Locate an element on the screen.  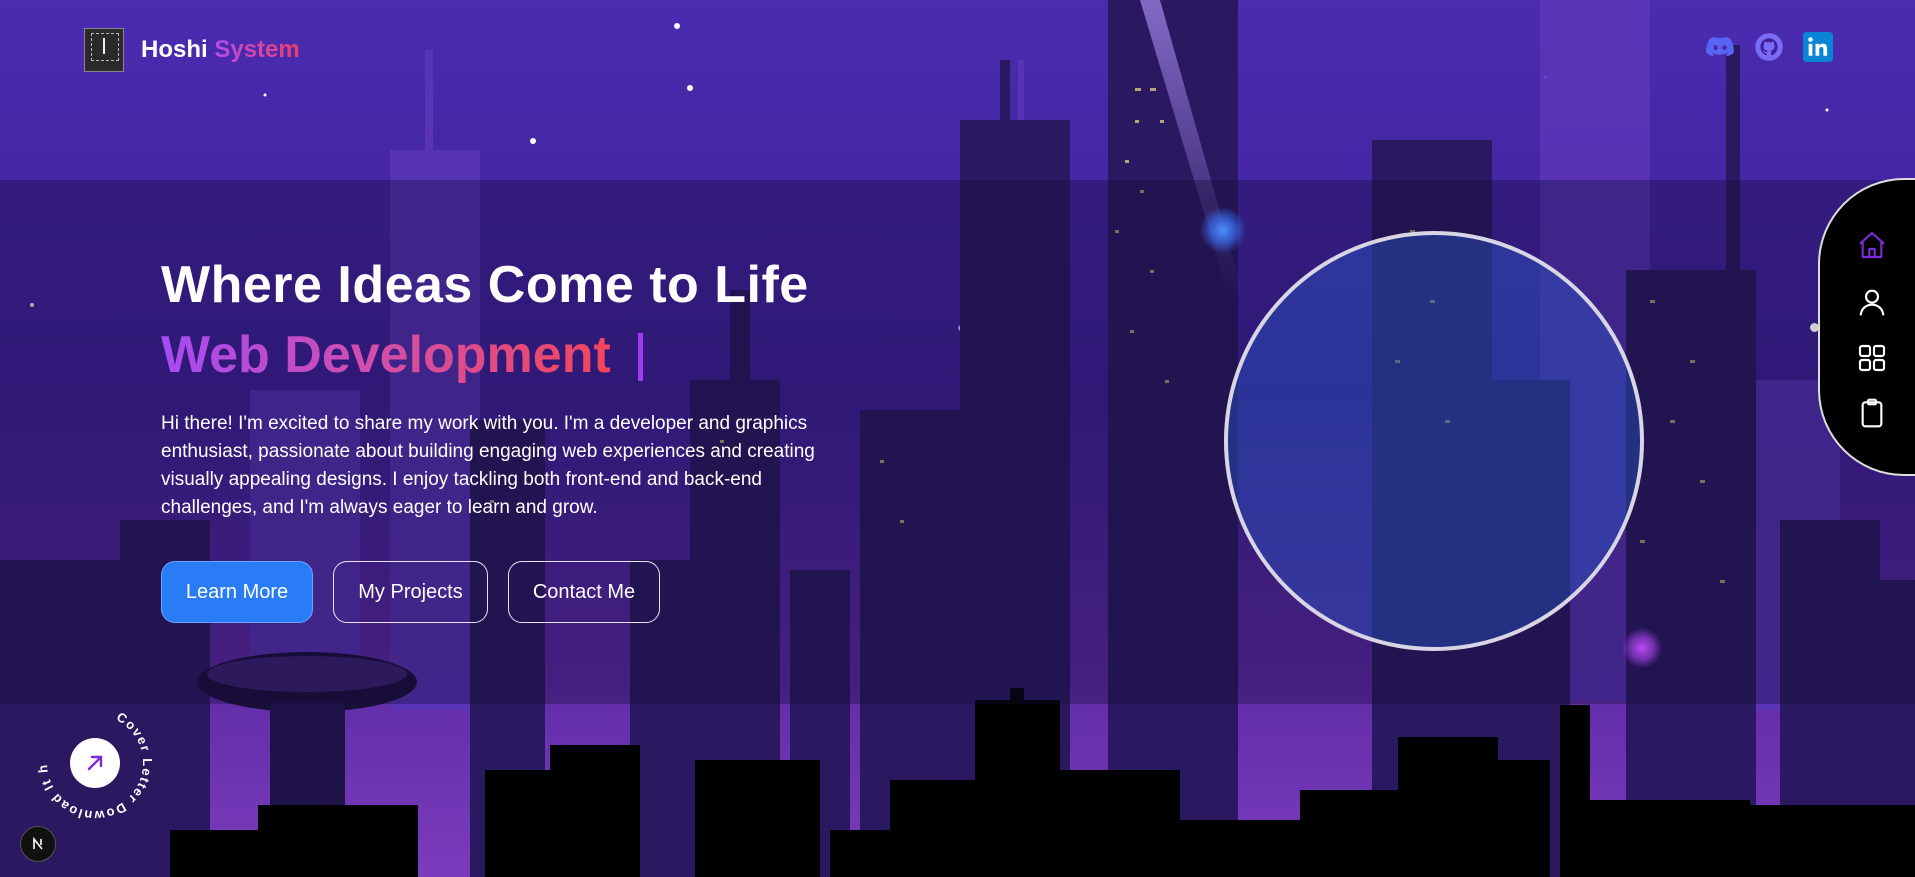
typing-caret is located at coordinates (640, 357).